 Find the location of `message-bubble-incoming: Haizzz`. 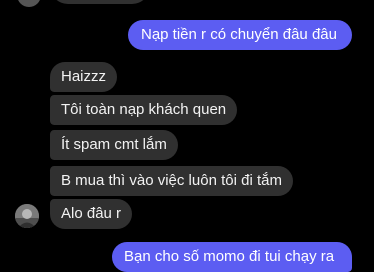

message-bubble-incoming: Haizzz is located at coordinates (84, 77).